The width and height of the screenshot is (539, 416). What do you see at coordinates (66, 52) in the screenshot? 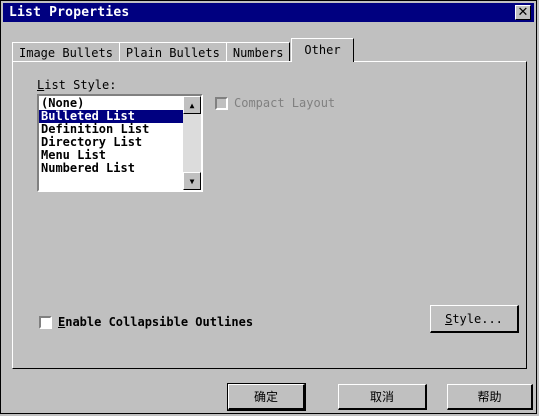
I see `tab-image-bullets: Image Bullets` at bounding box center [66, 52].